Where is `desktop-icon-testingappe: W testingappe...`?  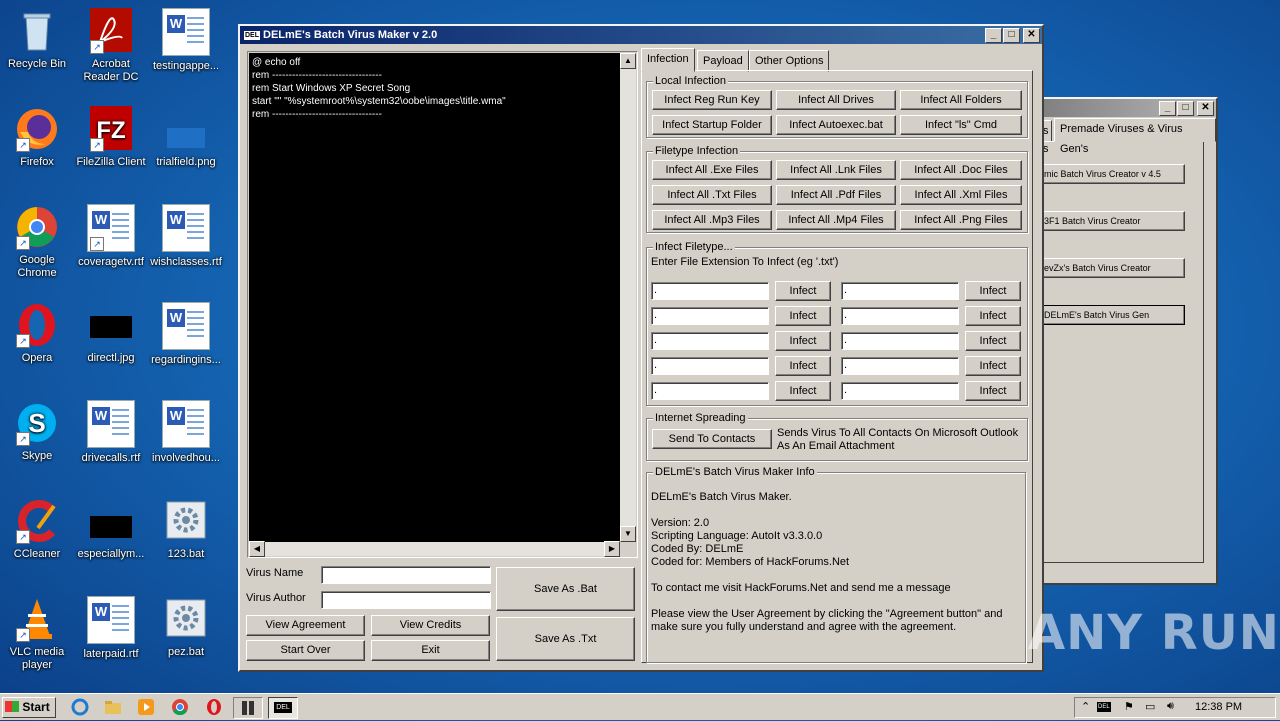 desktop-icon-testingappe: W testingappe... is located at coordinates (186, 40).